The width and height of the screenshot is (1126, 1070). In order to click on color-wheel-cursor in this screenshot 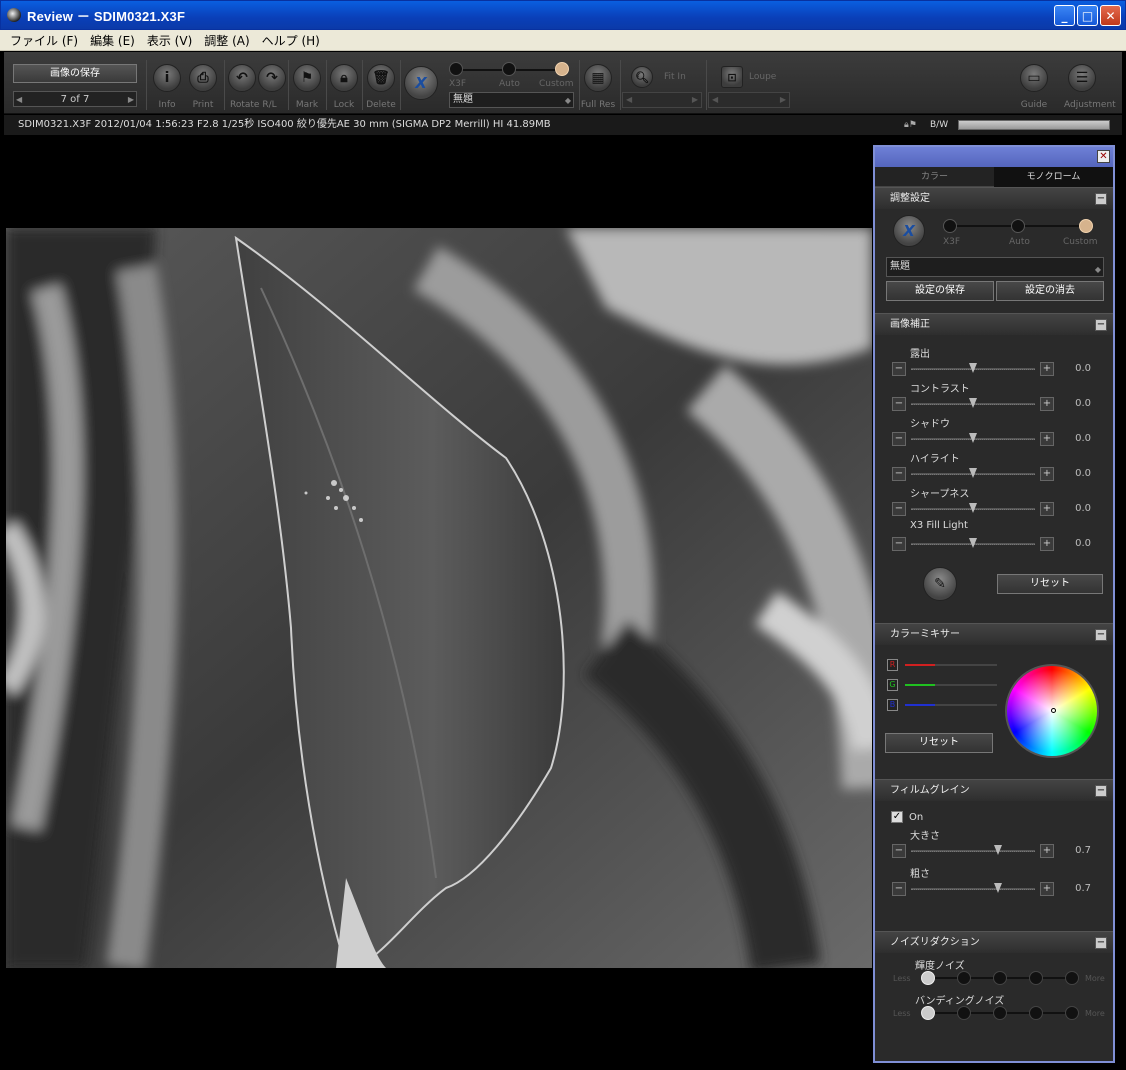, I will do `click(1053, 710)`.